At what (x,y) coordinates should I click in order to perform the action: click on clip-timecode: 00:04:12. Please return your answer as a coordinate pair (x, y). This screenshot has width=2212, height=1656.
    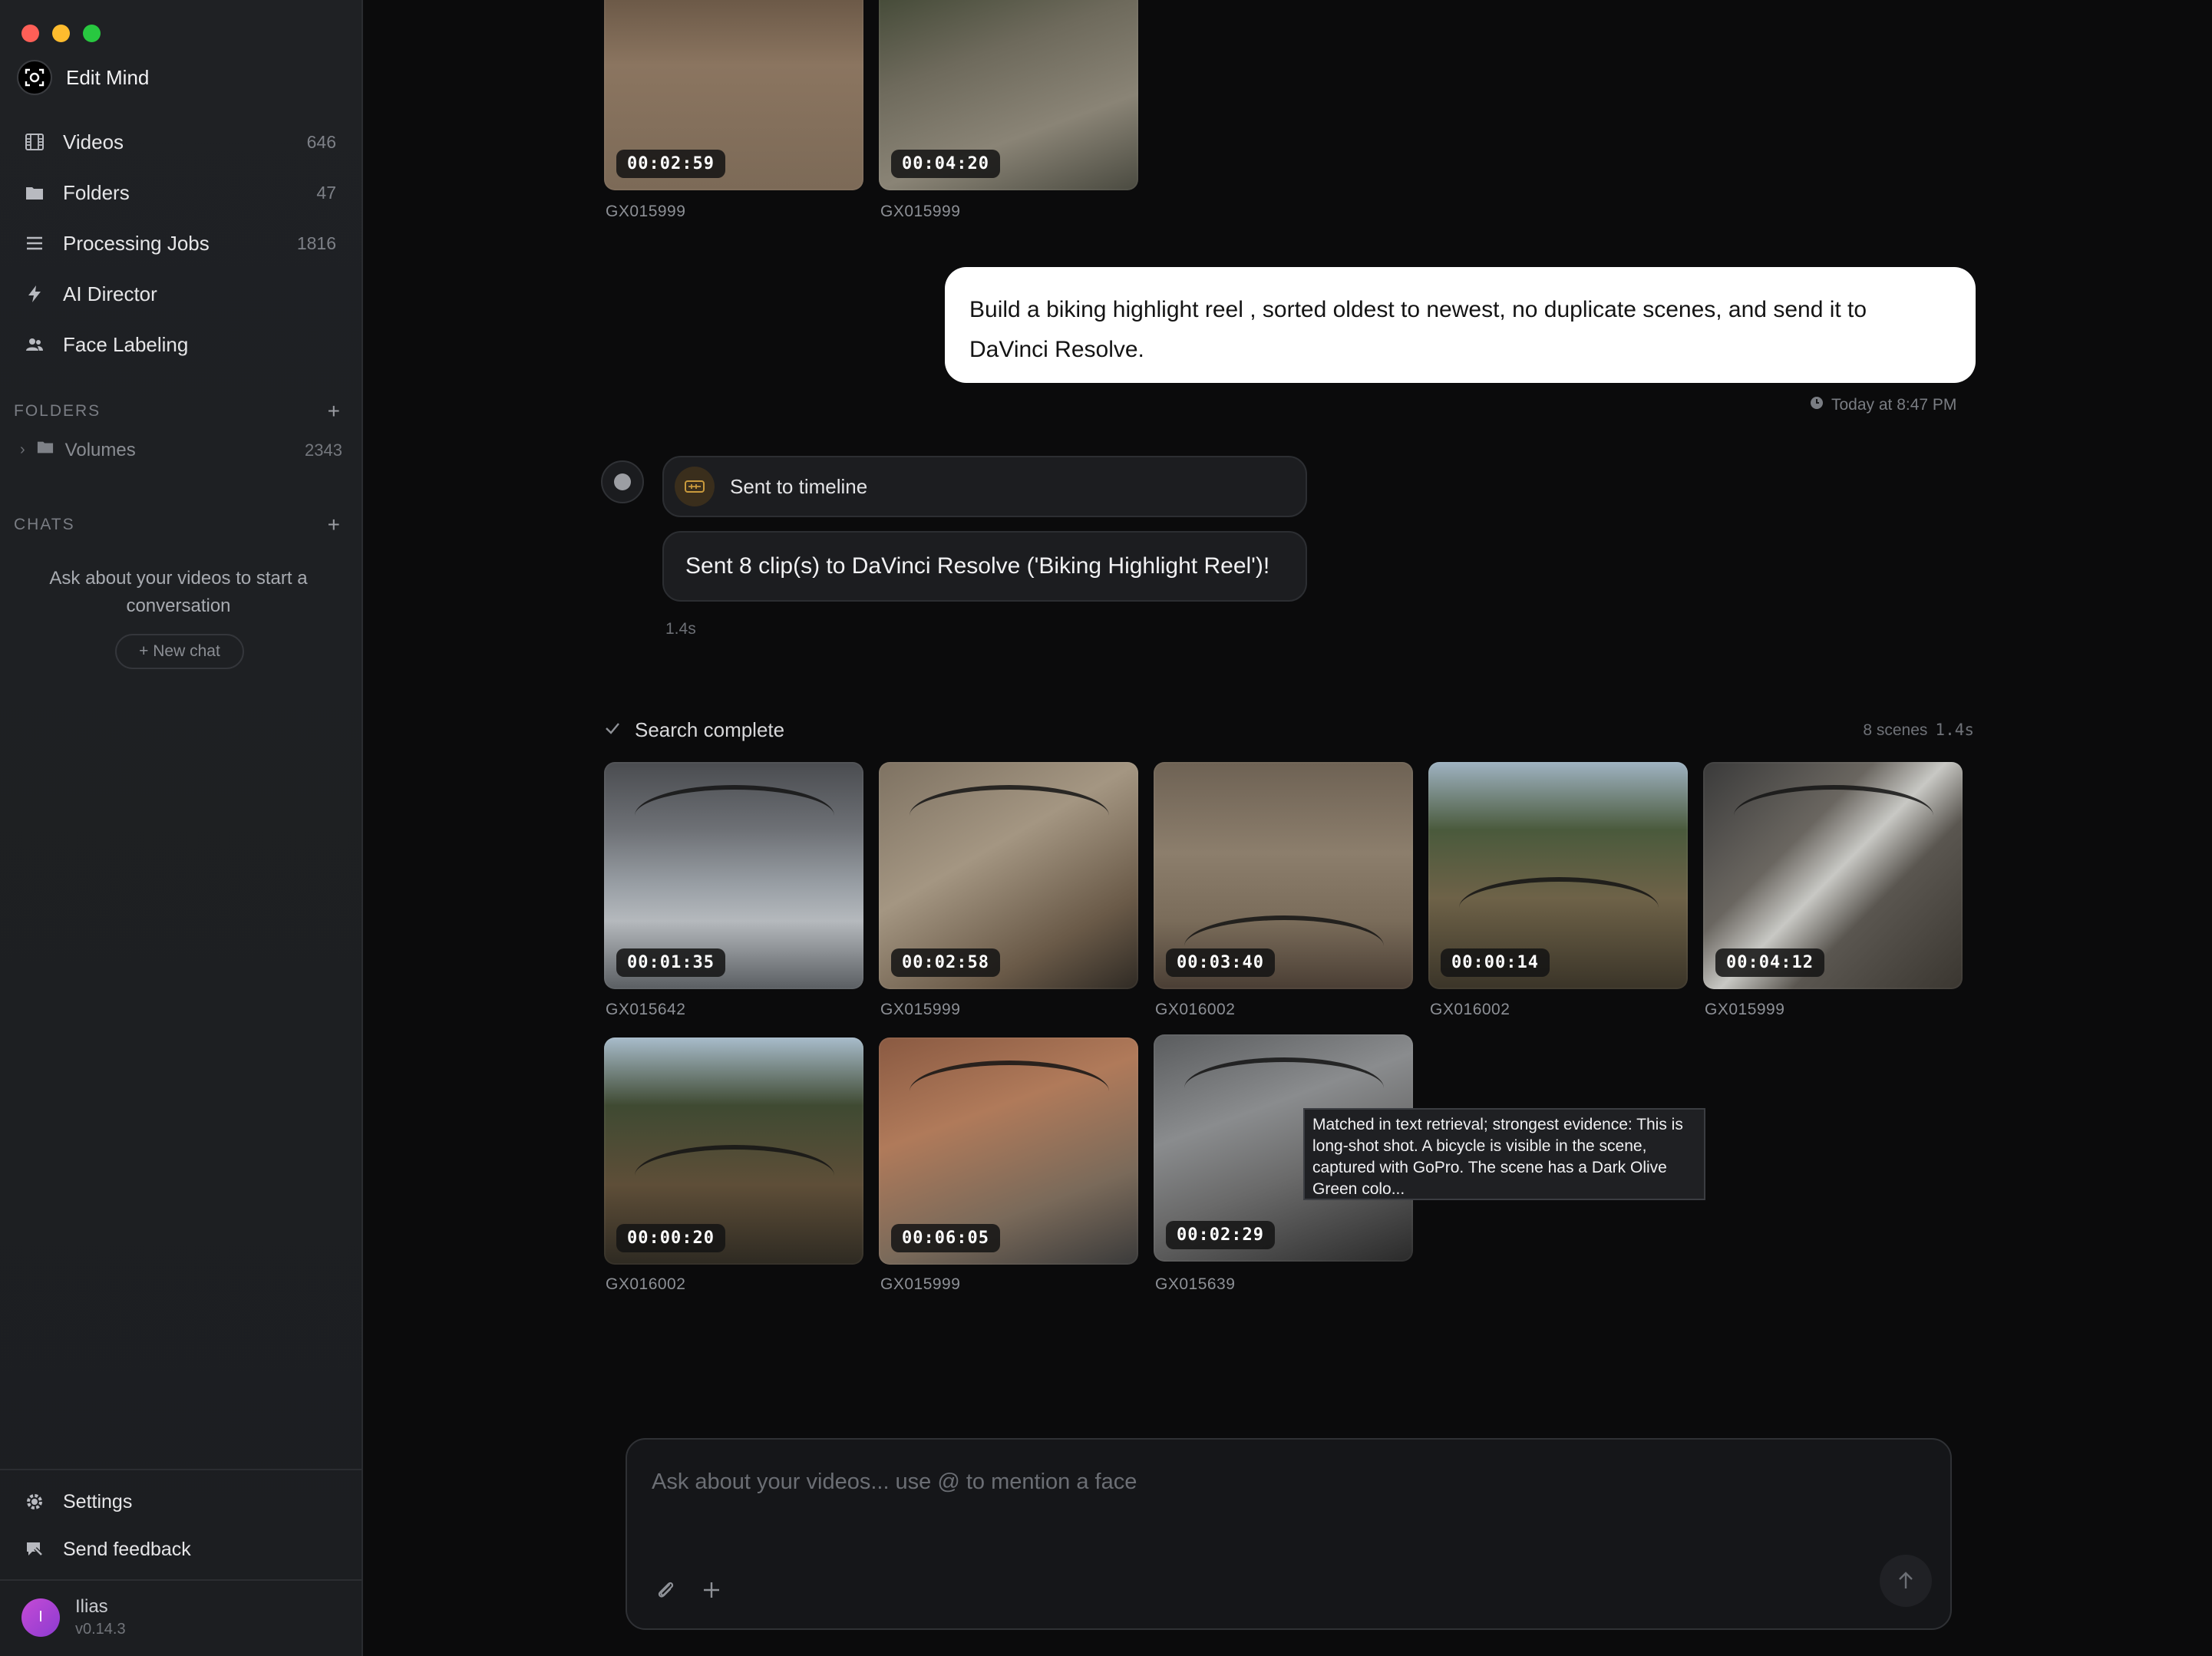
    Looking at the image, I should click on (1769, 963).